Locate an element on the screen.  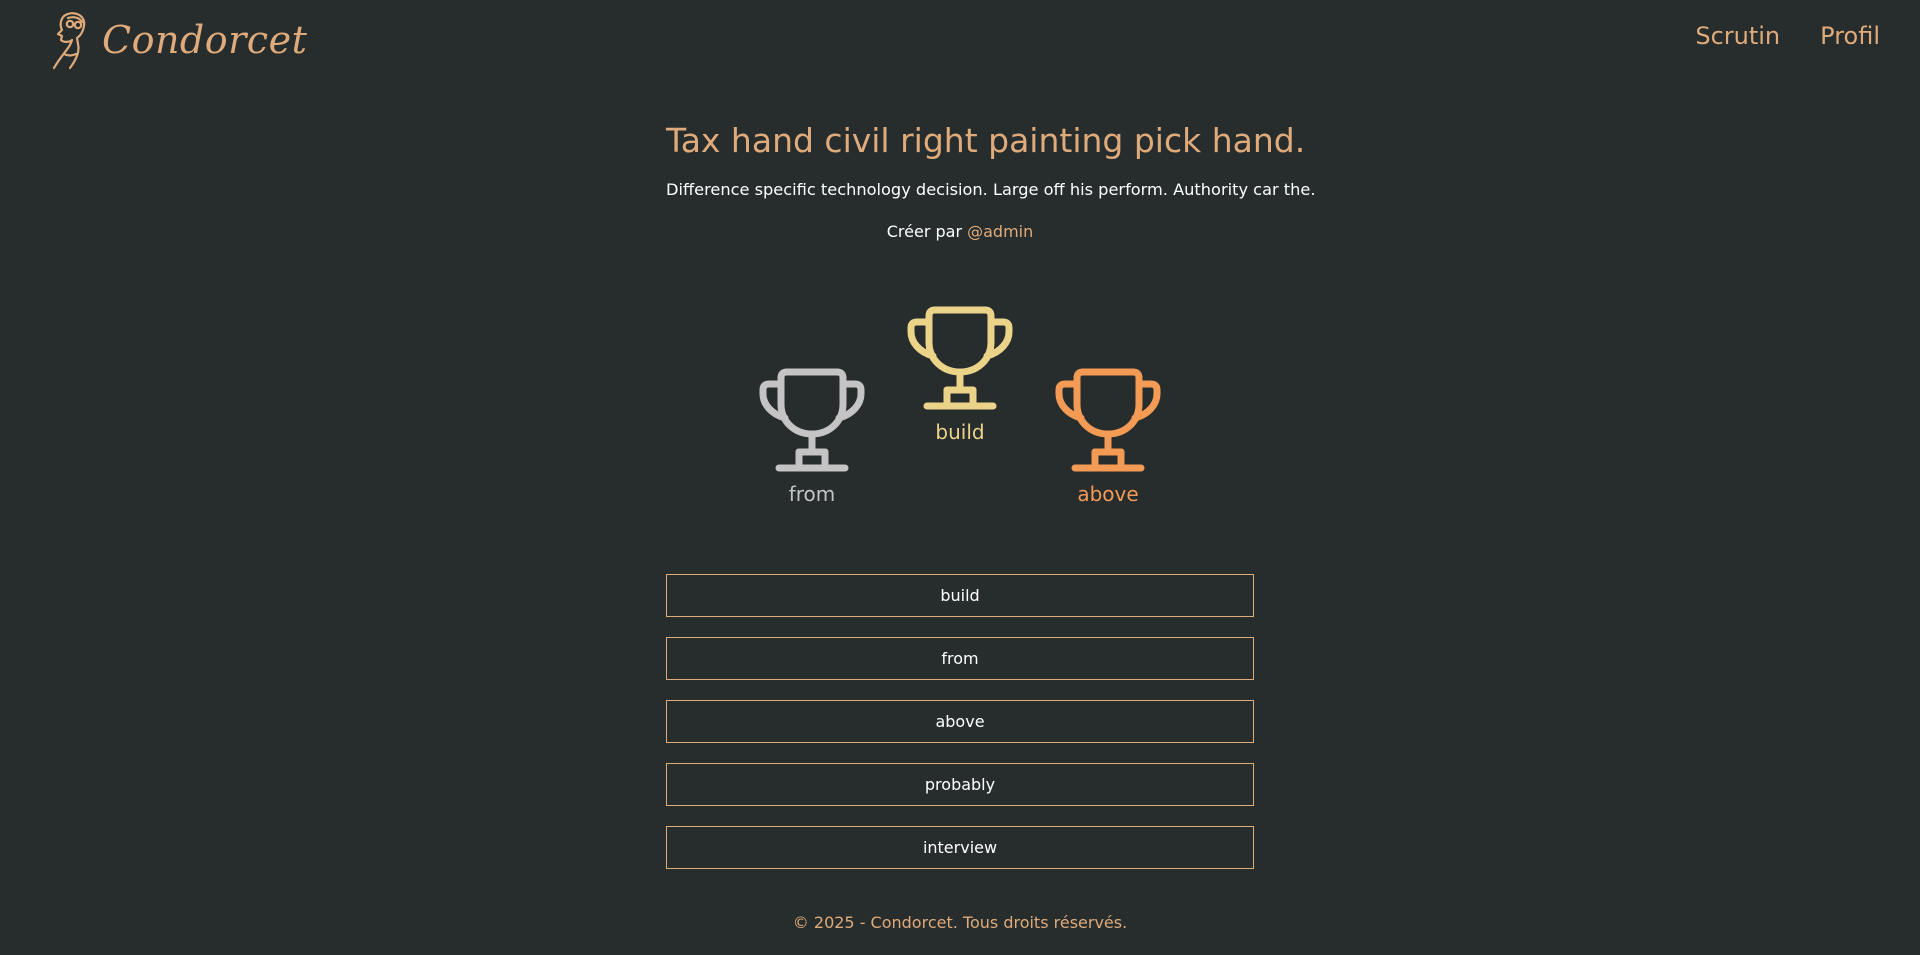
creator-user-link: @admin is located at coordinates (1000, 231).